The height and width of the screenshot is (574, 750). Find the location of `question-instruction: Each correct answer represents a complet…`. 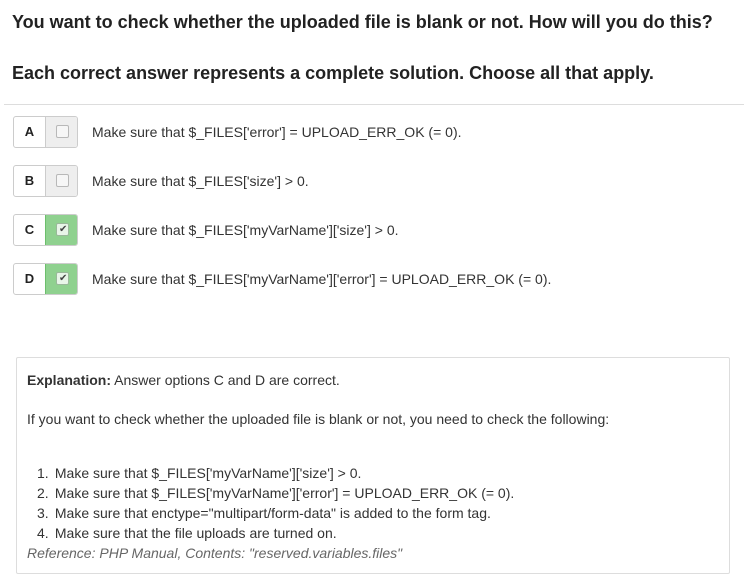

question-instruction: Each correct answer represents a complet… is located at coordinates (333, 73).